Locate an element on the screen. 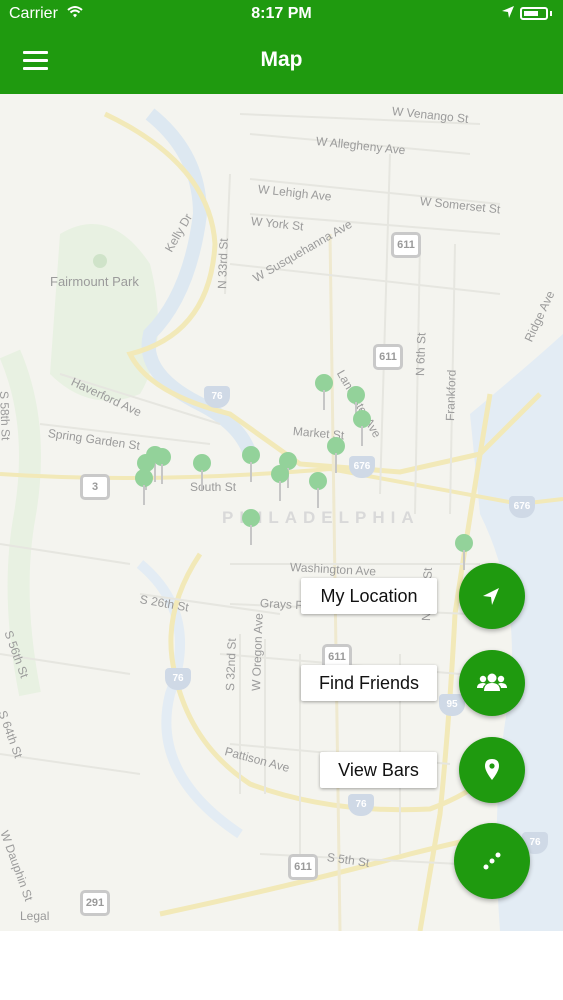 The width and height of the screenshot is (563, 1000). page-title: Map is located at coordinates (281, 59).